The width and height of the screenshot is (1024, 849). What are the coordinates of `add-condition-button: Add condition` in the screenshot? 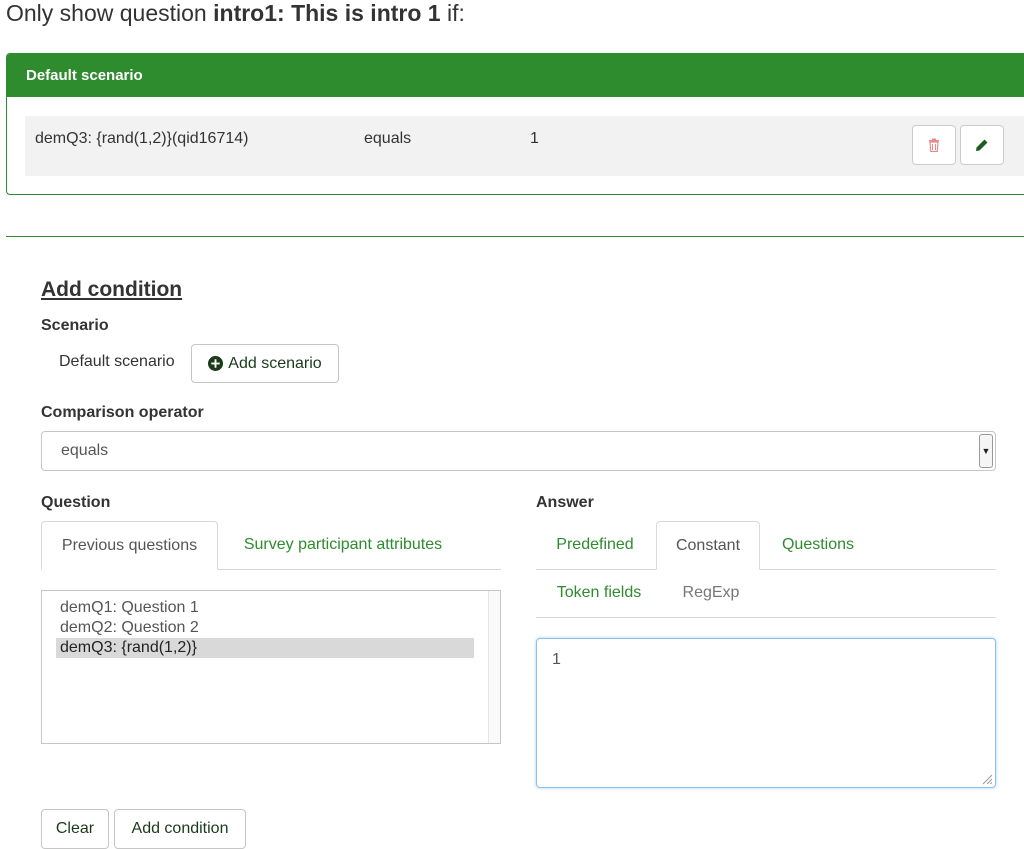 It's located at (180, 829).